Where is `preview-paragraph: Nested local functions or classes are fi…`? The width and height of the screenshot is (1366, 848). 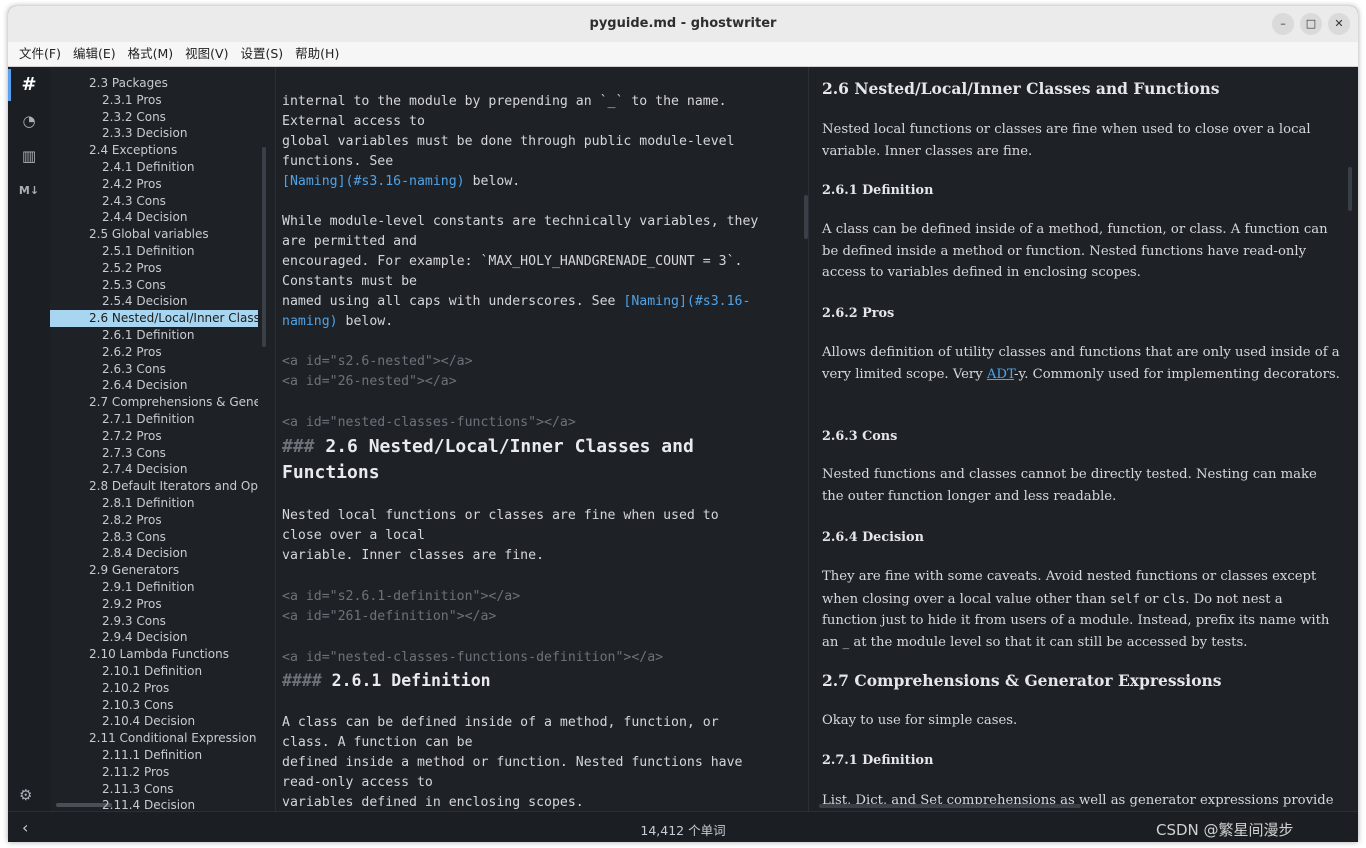 preview-paragraph: Nested local functions or classes are fi… is located at coordinates (1066, 140).